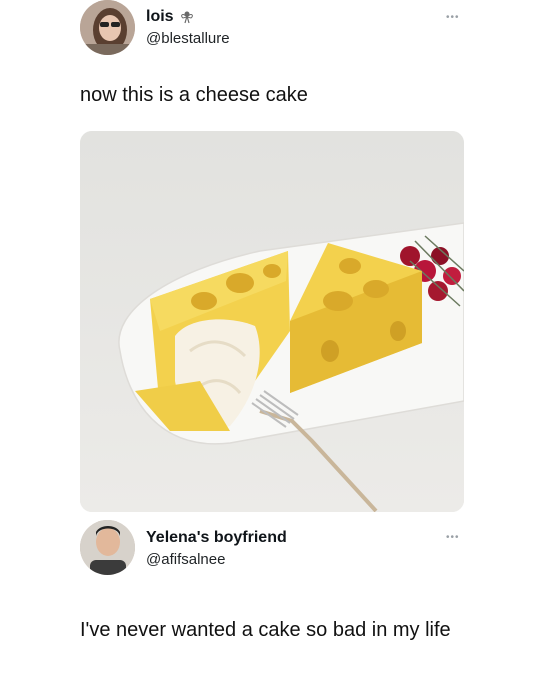 This screenshot has width=544, height=680. I want to click on fairy-icon, so click(186, 17).